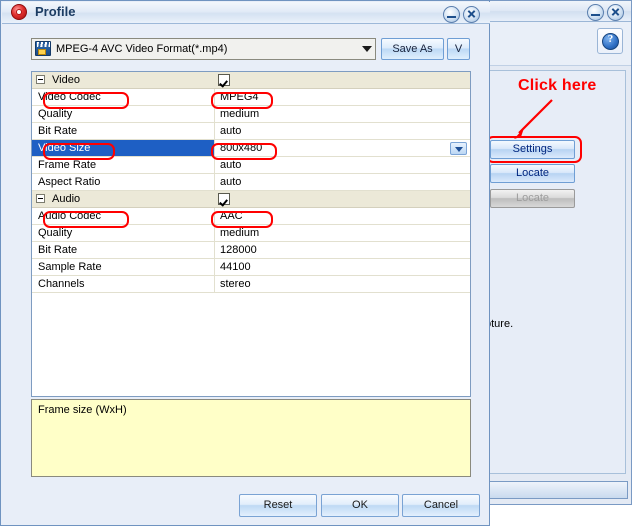 The width and height of the screenshot is (632, 526). I want to click on annotation-arrow-icon, so click(533, 119).